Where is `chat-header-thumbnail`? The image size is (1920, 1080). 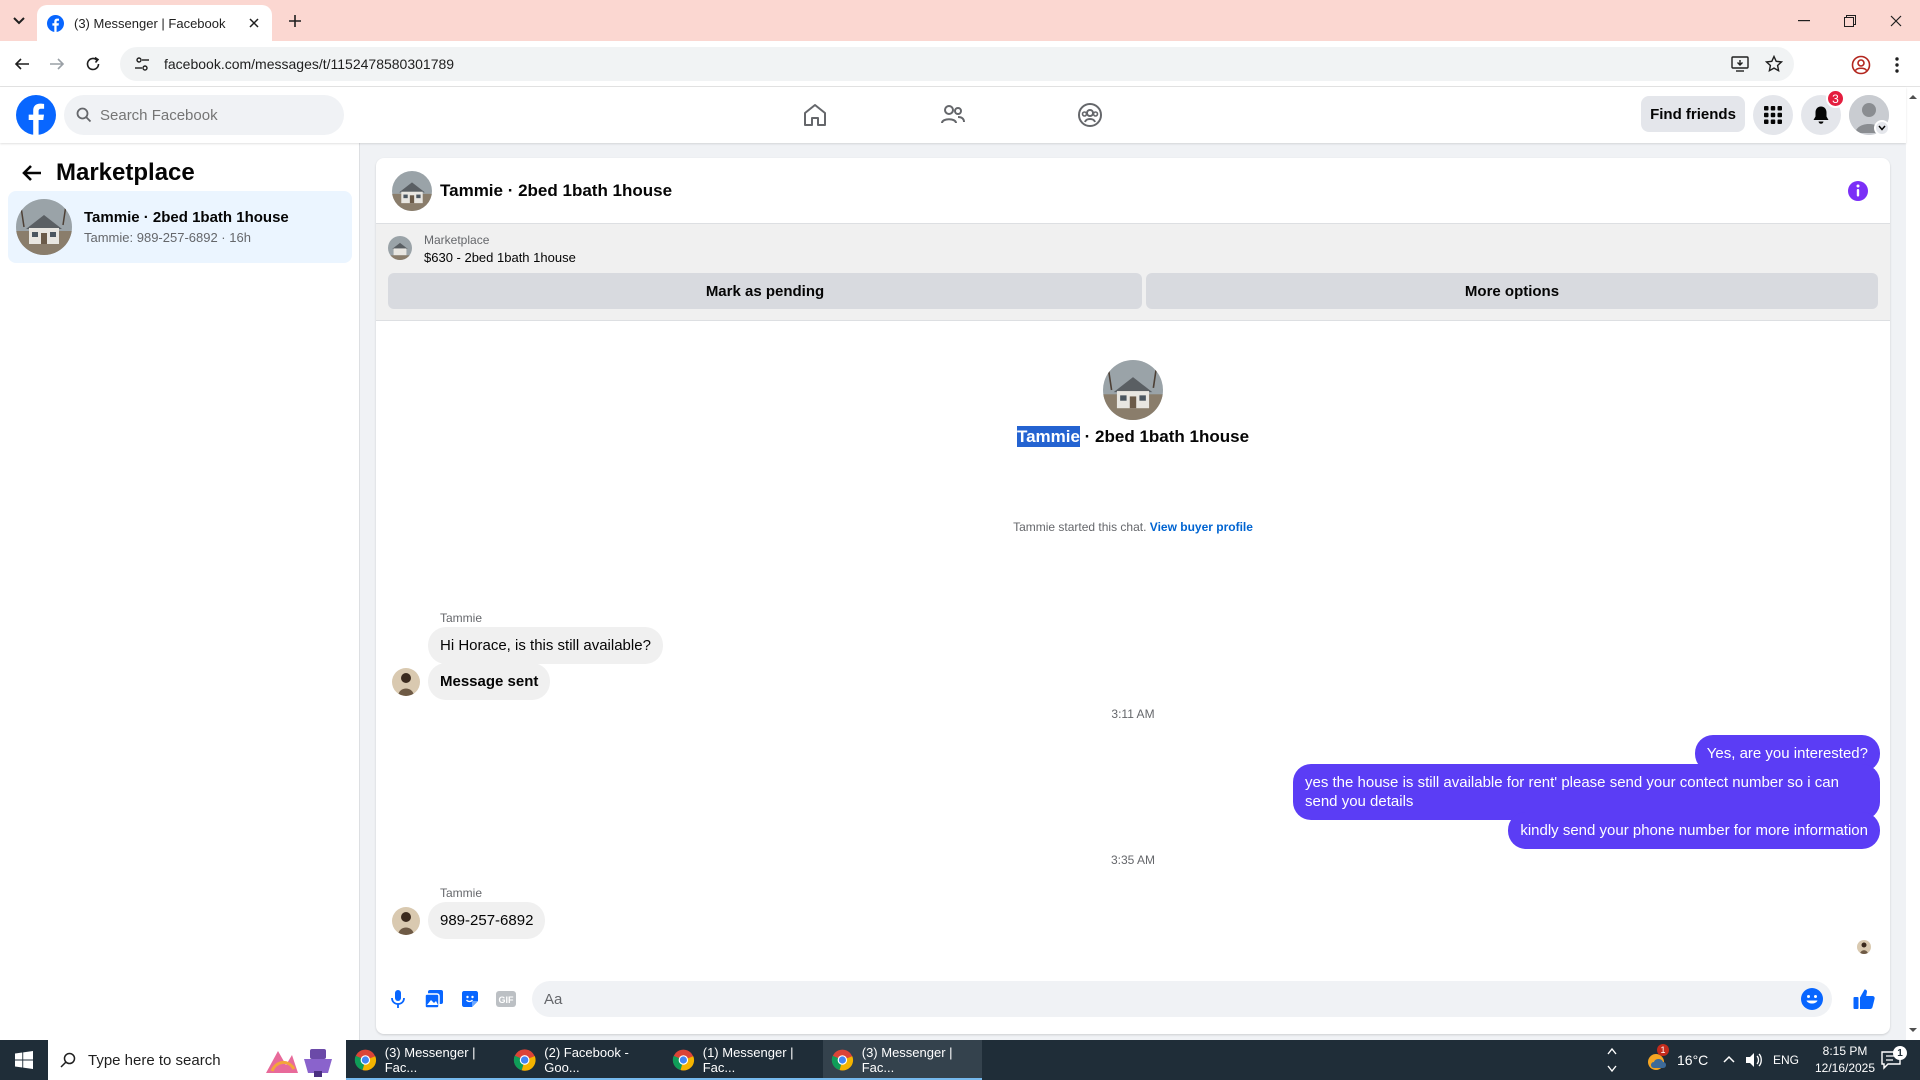
chat-header-thumbnail is located at coordinates (412, 191).